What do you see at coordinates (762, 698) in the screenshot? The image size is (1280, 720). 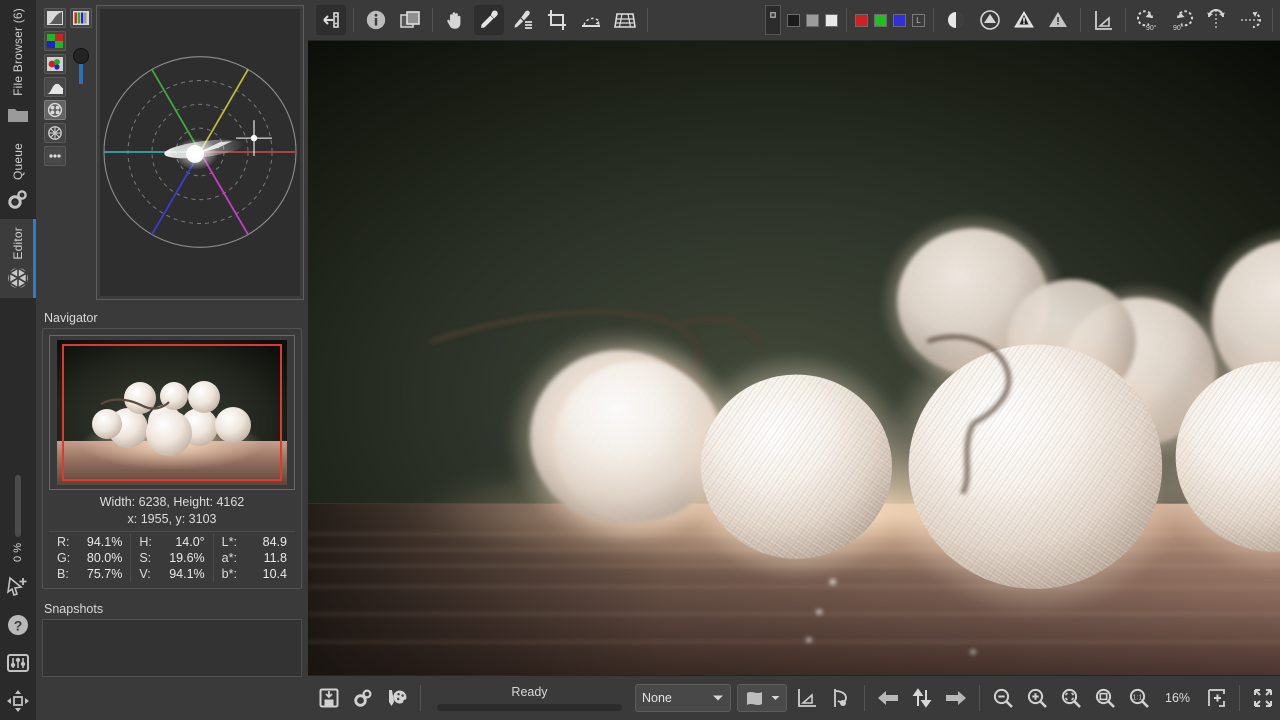 I see `soft-proofing-button` at bounding box center [762, 698].